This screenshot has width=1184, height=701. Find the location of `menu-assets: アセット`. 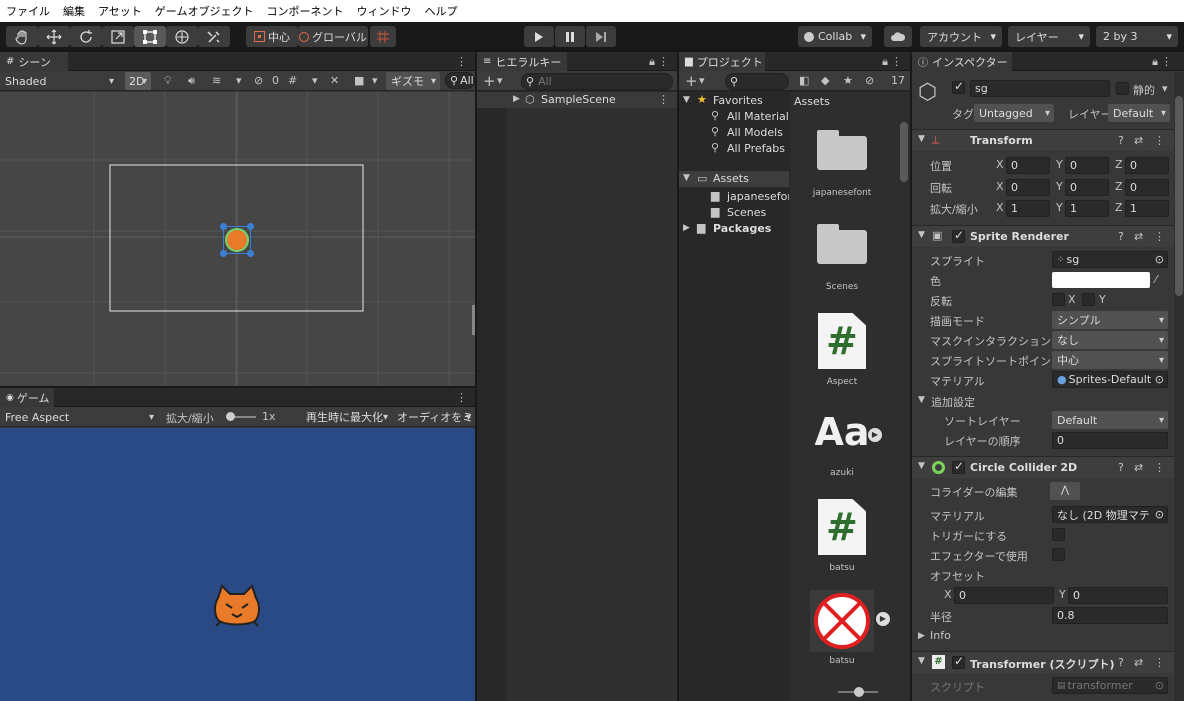

menu-assets: アセット is located at coordinates (120, 11).